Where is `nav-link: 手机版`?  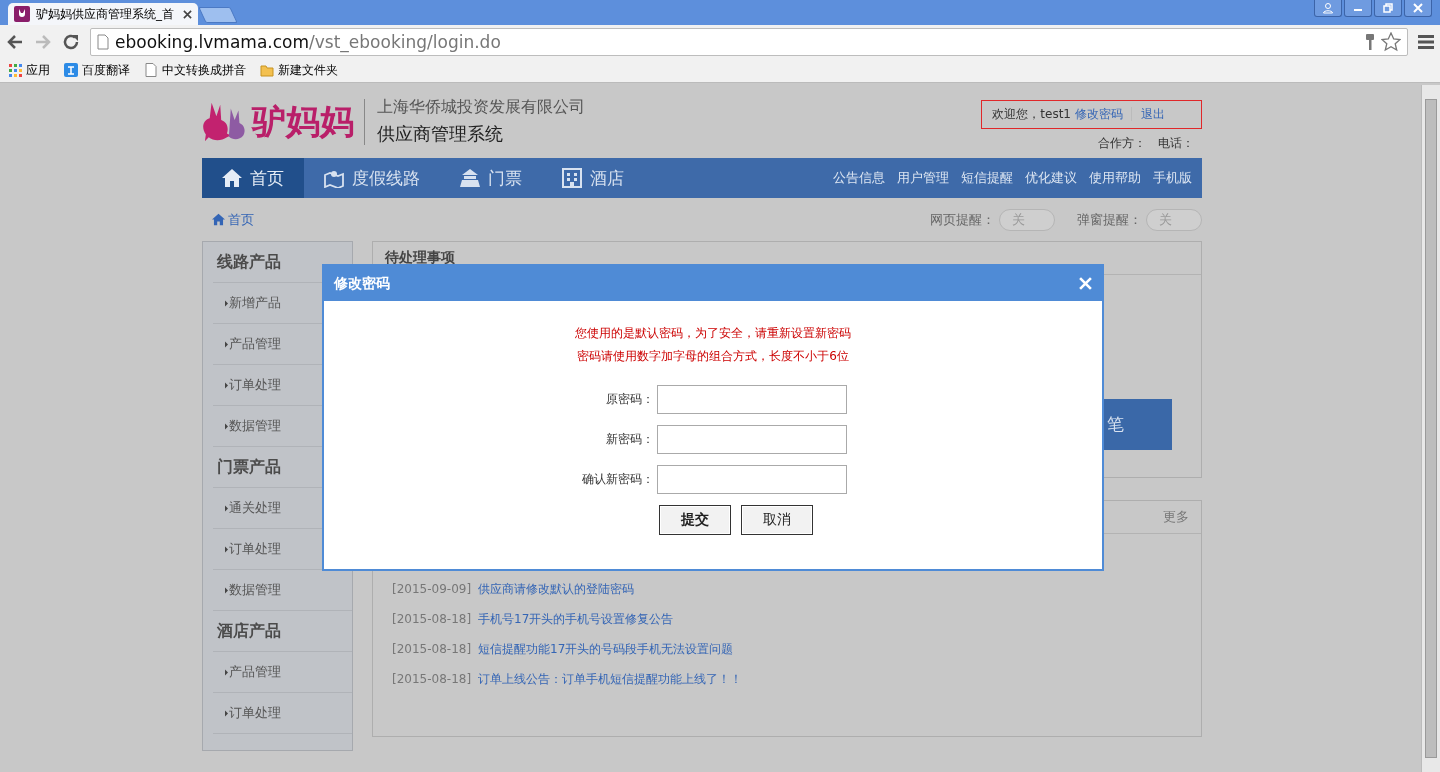 nav-link: 手机版 is located at coordinates (1172, 178).